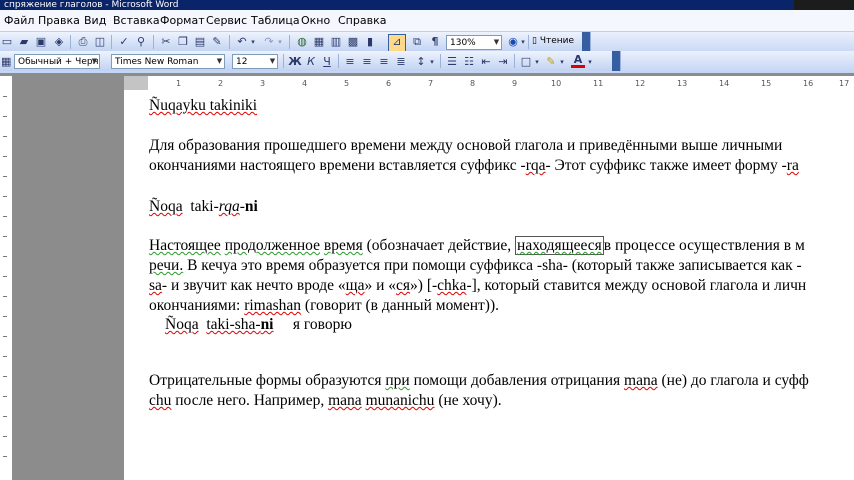 The height and width of the screenshot is (480, 854). I want to click on print-icon: ⎙, so click(83, 42).